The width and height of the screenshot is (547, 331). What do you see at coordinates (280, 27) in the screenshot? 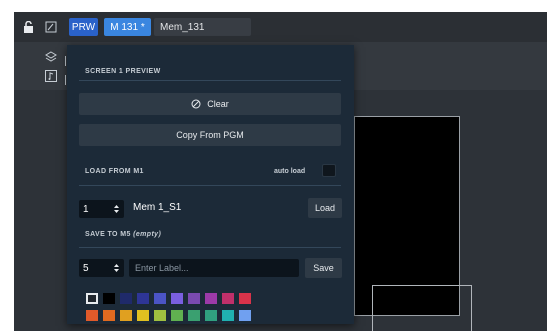
I see `top-toolbar: PRW M 131 * Mem_131` at bounding box center [280, 27].